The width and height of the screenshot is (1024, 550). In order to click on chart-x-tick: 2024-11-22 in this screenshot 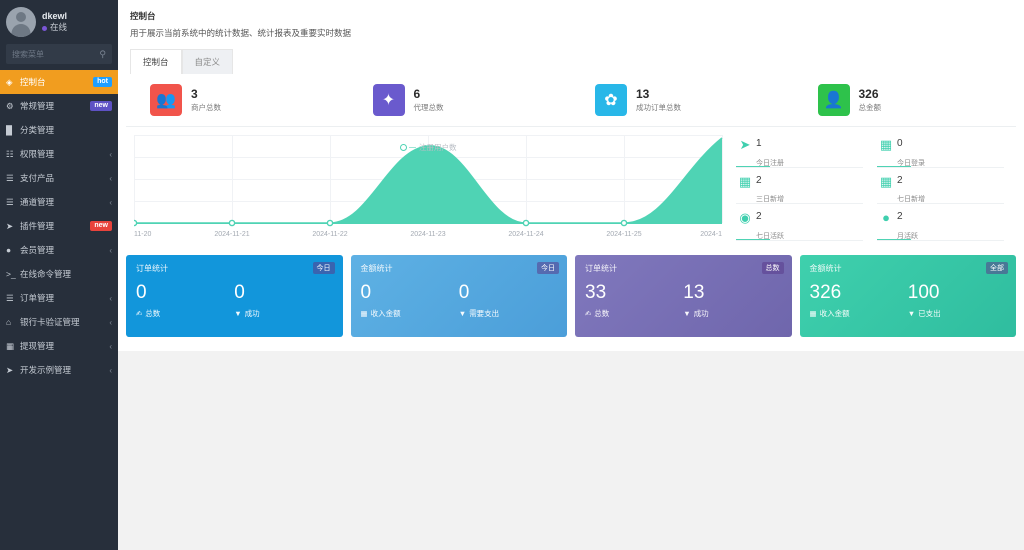, I will do `click(329, 234)`.